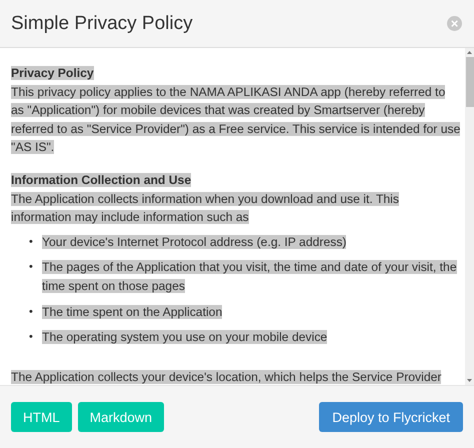 Image resolution: width=474 pixels, height=448 pixels. What do you see at coordinates (102, 23) in the screenshot?
I see `dialog-title: Simple Privacy Policy` at bounding box center [102, 23].